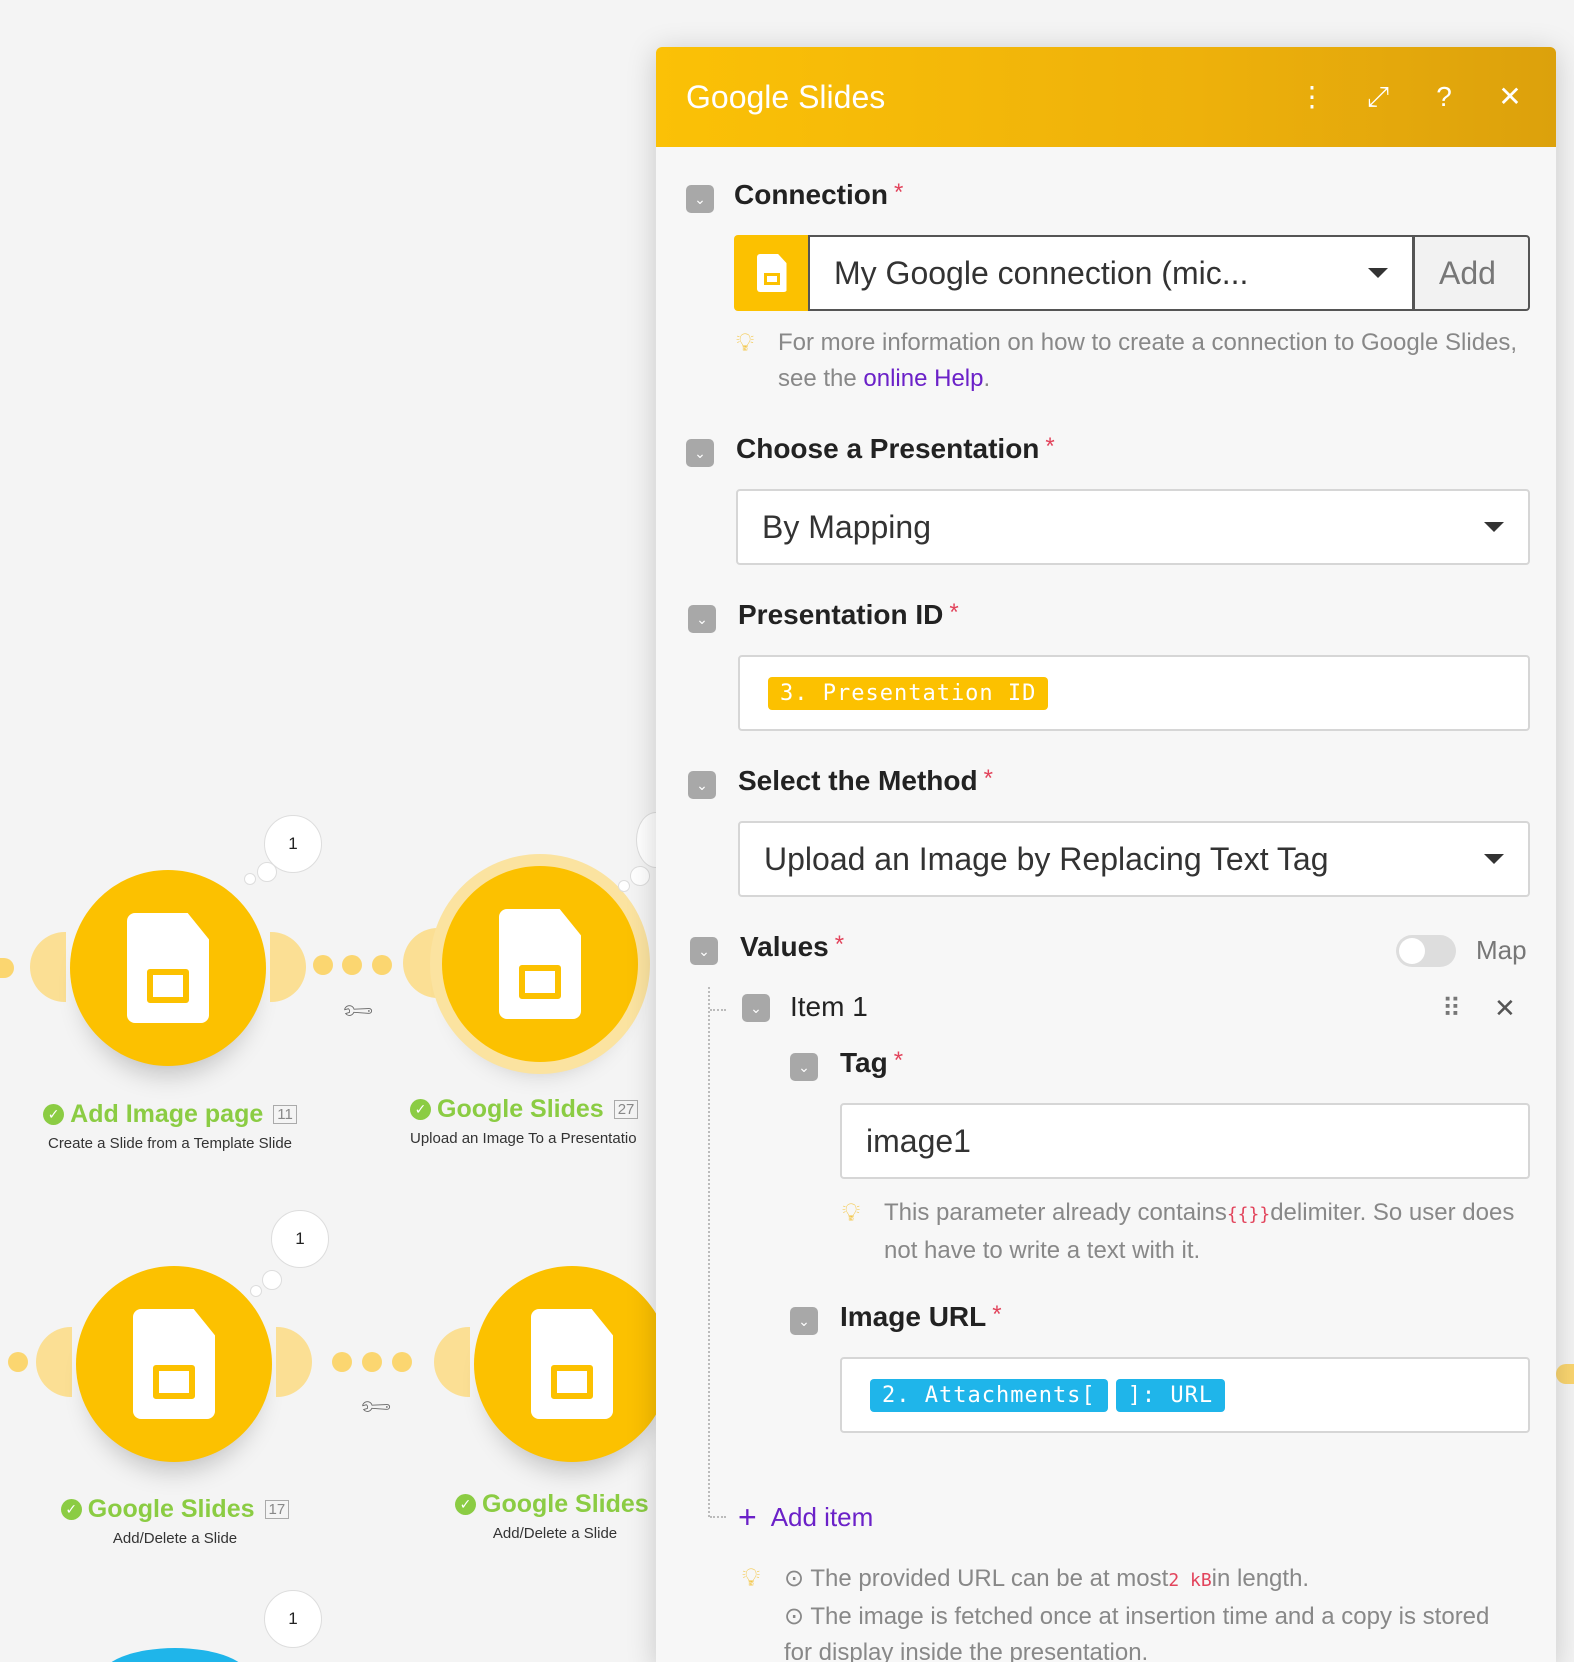  Describe the element at coordinates (804, 1067) in the screenshot. I see `collapse-toggle-tag: ⌄` at that location.